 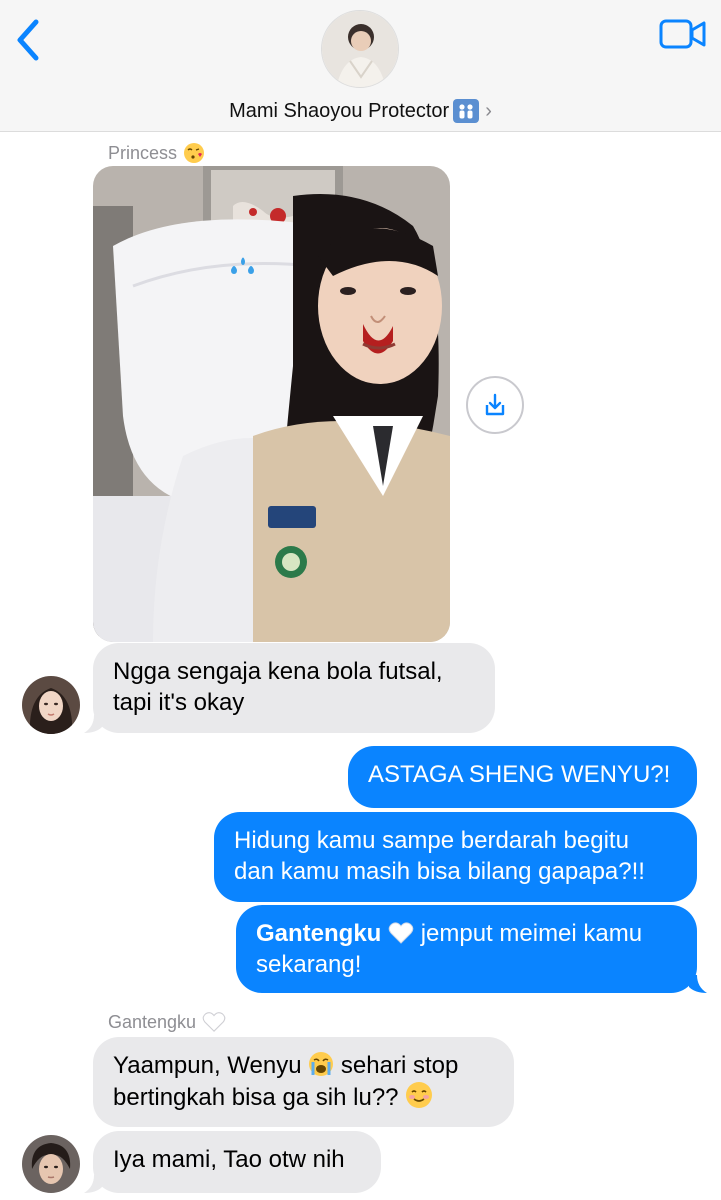 I want to click on message-bubble-outgoing: Gantengku jemput meimei kamu sekarang!, so click(x=466, y=949).